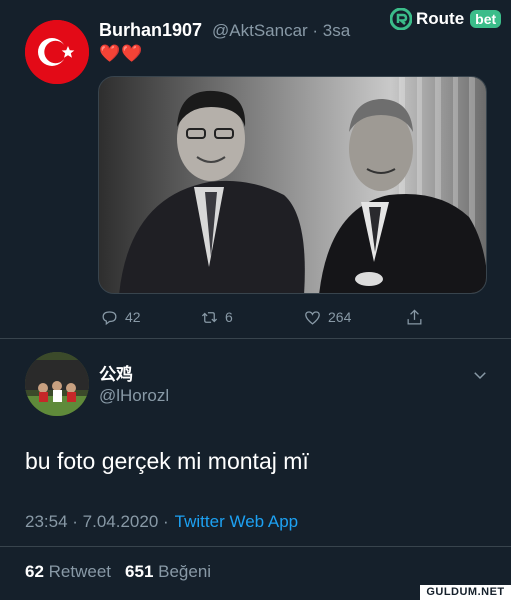 The image size is (511, 600). I want to click on likes-stat: 651 Beğeni, so click(168, 572).